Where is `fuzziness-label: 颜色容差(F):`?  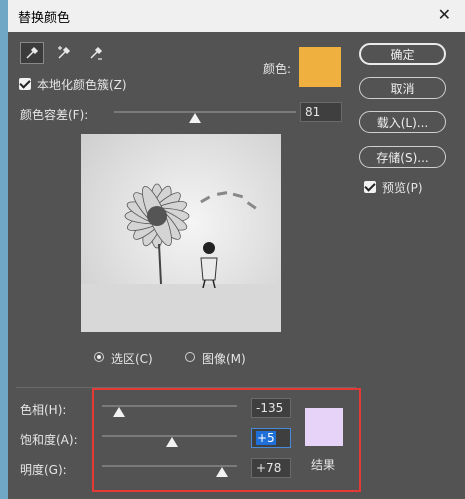 fuzziness-label: 颜色容差(F): is located at coordinates (54, 115).